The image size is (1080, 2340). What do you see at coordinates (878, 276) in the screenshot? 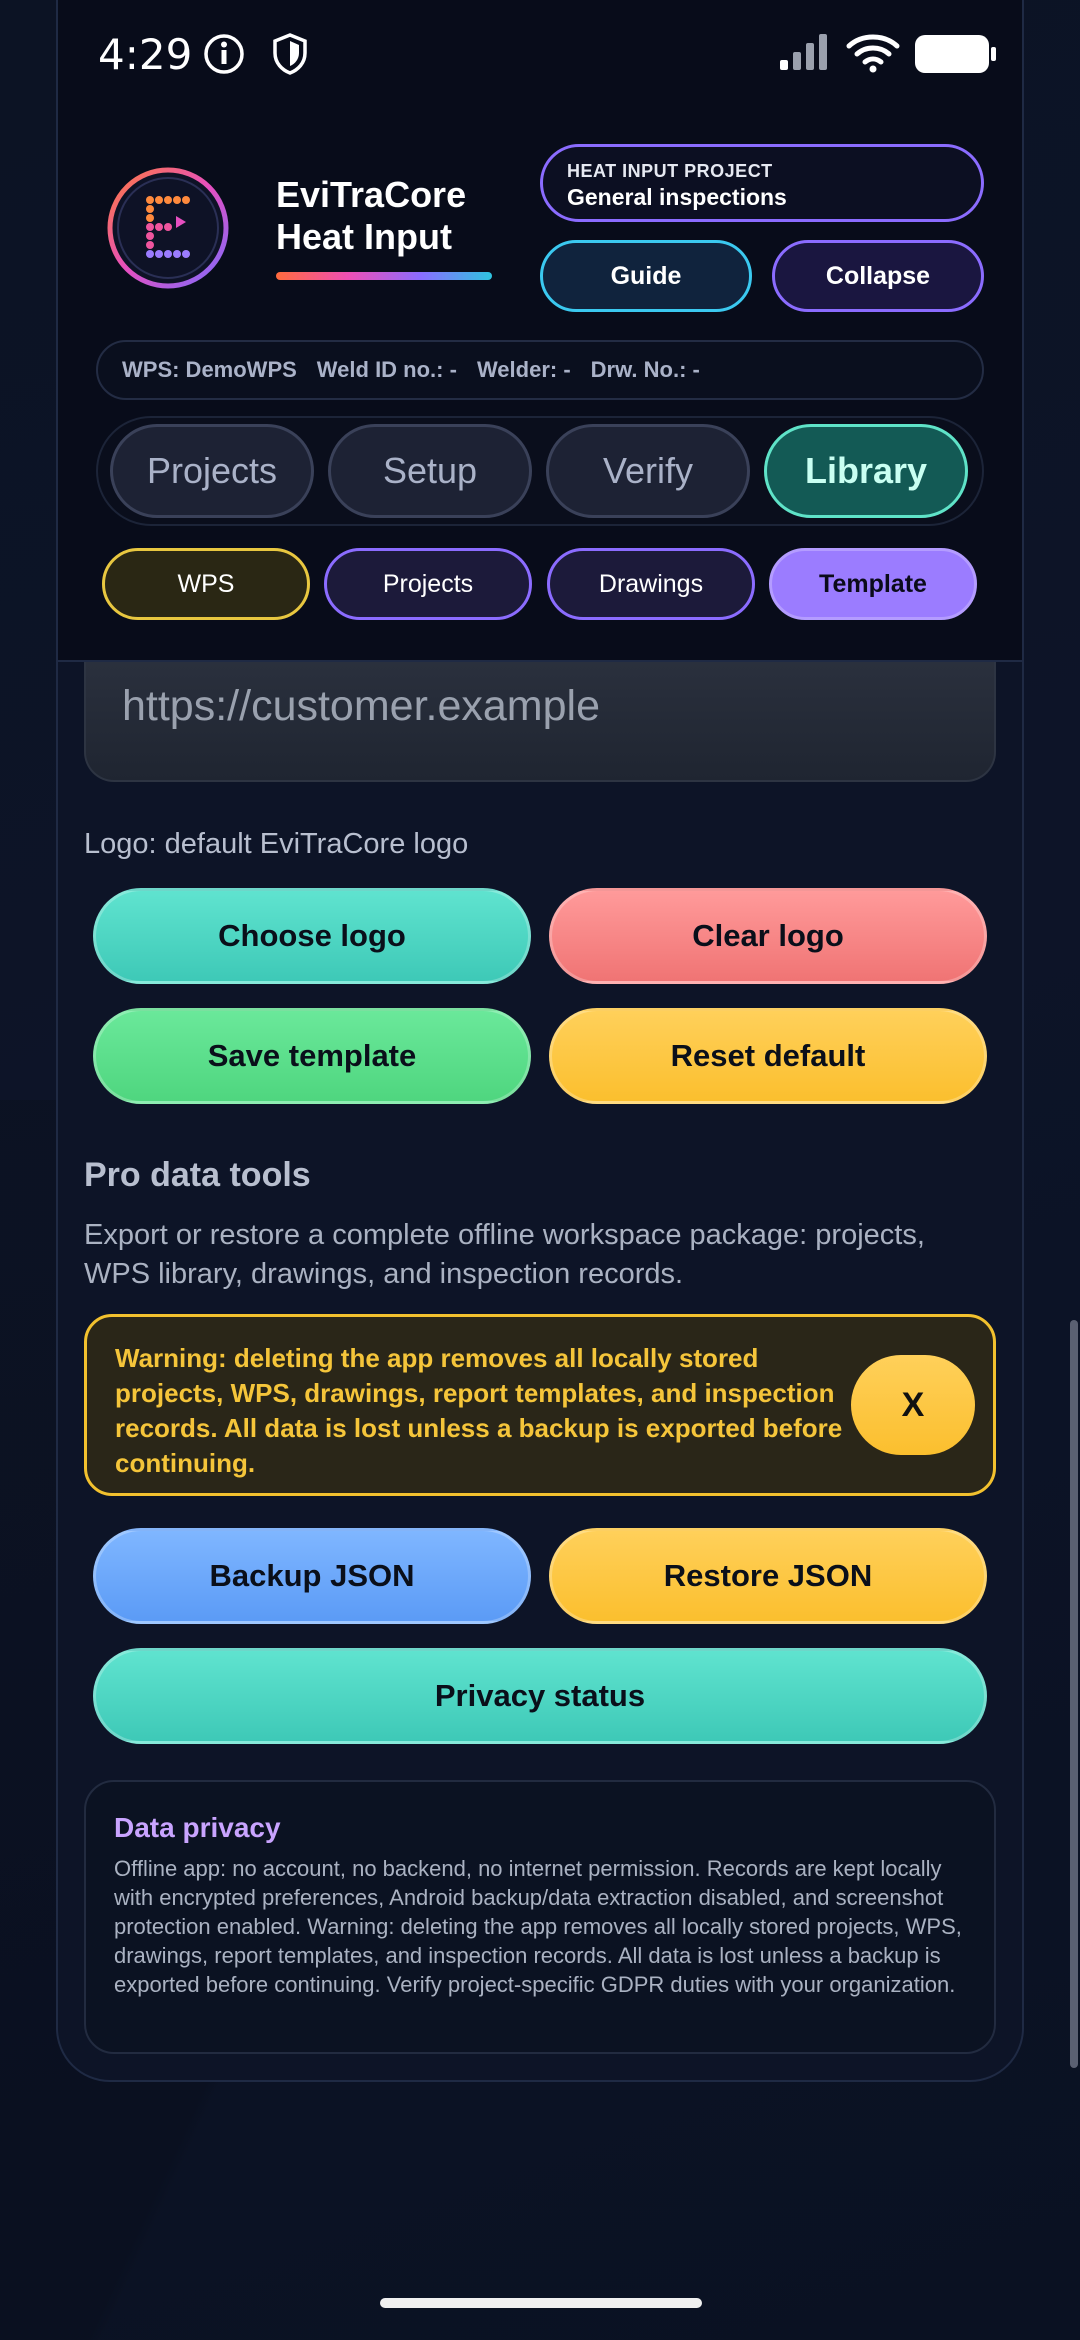
I see `collapse-button: Collapse` at bounding box center [878, 276].